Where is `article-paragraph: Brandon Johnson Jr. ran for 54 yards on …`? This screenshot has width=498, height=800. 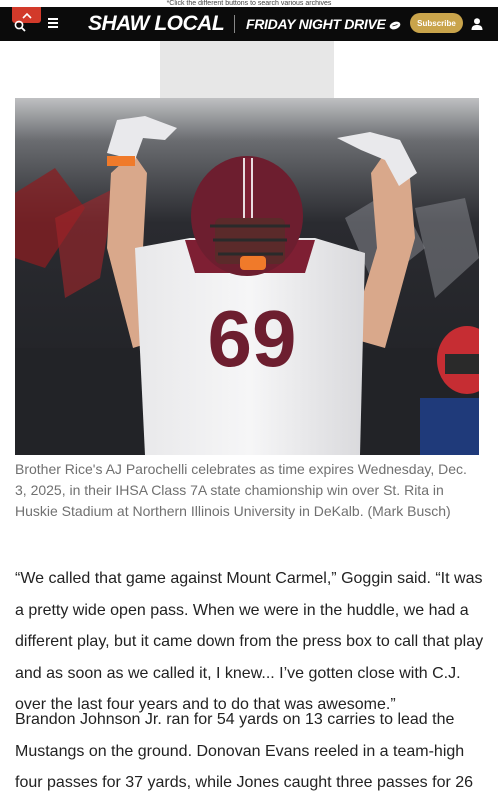 article-paragraph: Brandon Johnson Jr. ran for 54 yards on … is located at coordinates (244, 751).